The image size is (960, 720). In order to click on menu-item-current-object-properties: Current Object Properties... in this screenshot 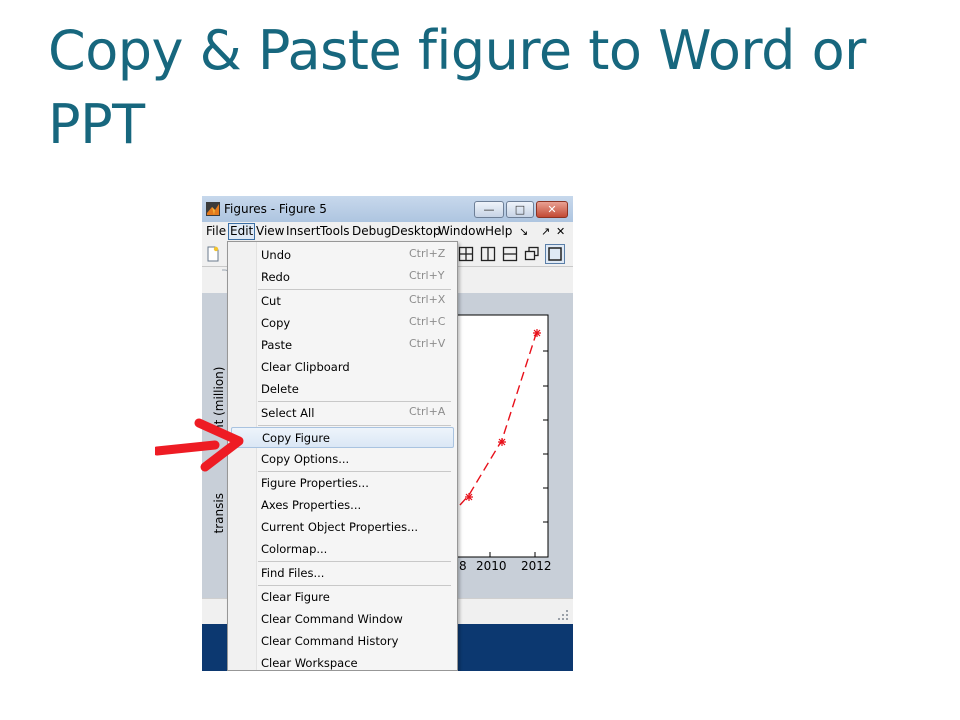, I will do `click(342, 527)`.